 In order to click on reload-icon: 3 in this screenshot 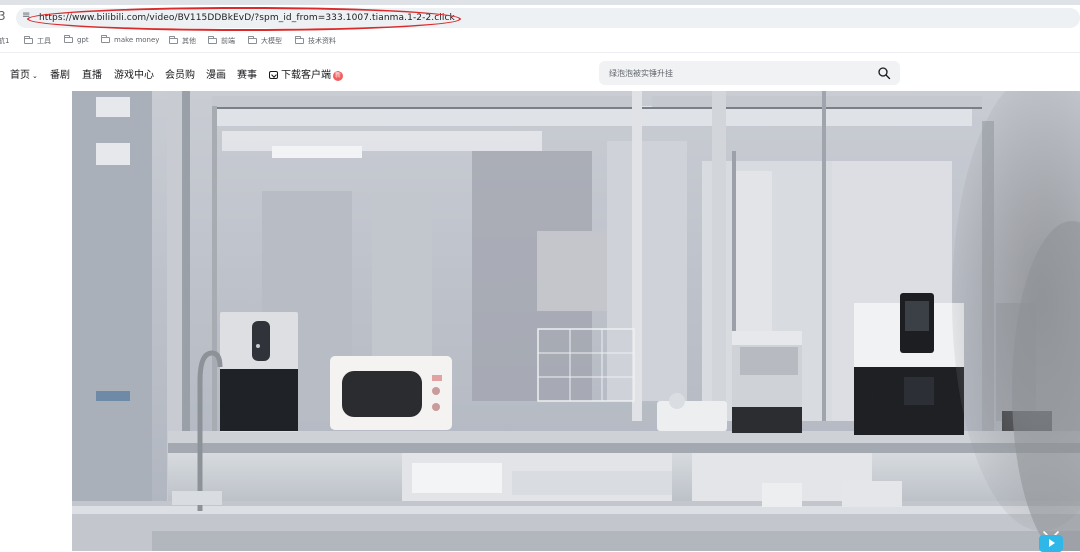, I will do `click(3, 16)`.